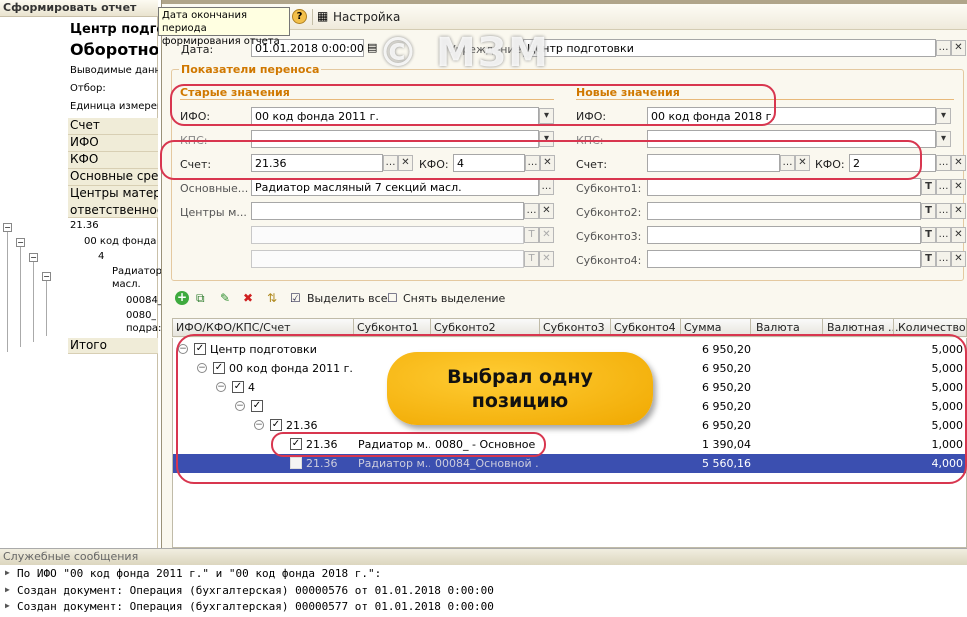 This screenshot has width=967, height=617. Describe the element at coordinates (546, 139) in the screenshot. I see `old-kps-dropdown: ▾` at that location.